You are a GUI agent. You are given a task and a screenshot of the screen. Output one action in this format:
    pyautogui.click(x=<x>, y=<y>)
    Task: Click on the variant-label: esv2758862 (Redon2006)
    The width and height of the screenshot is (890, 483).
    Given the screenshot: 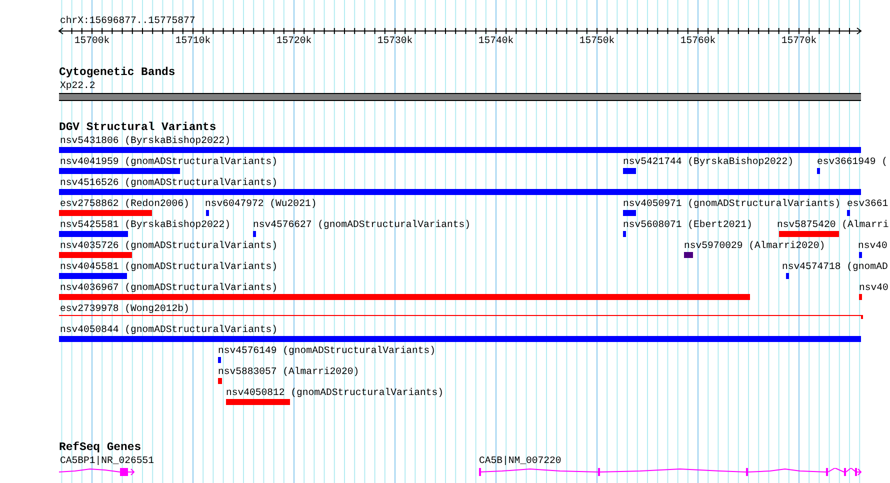 What is the action you would take?
    pyautogui.click(x=125, y=204)
    